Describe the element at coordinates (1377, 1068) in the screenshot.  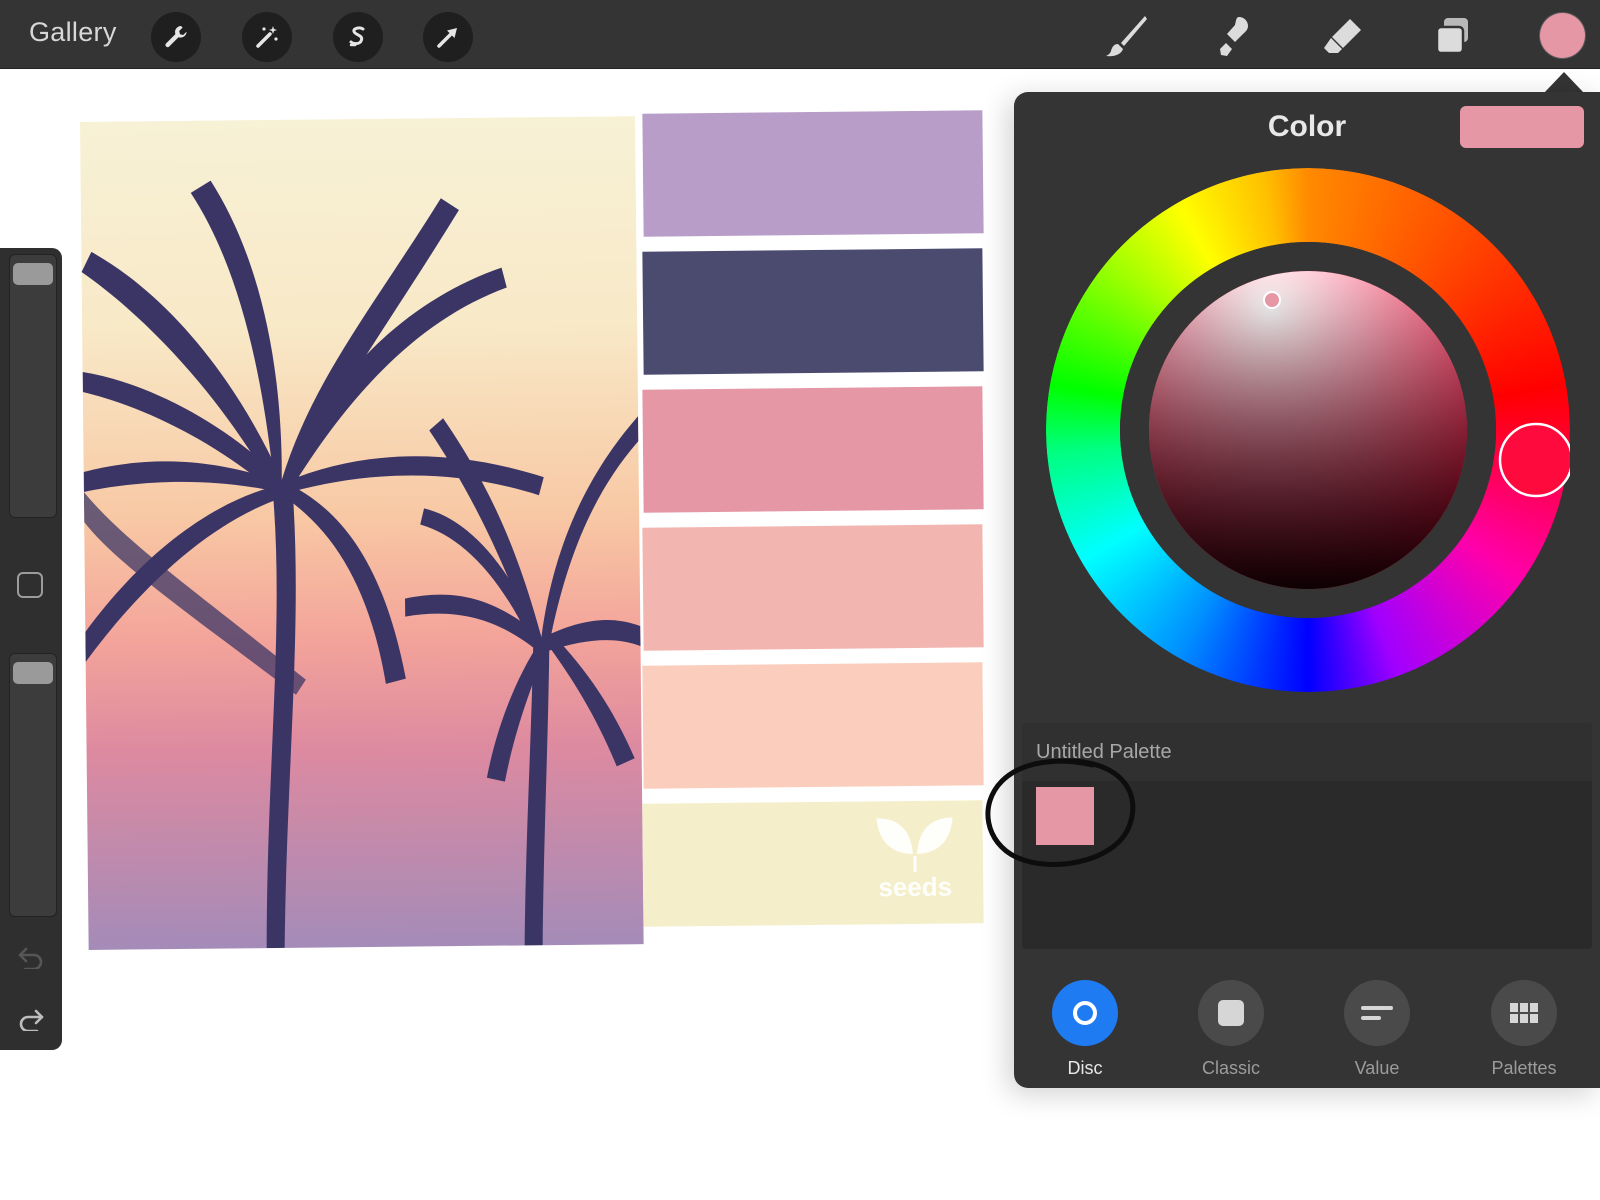
I see `tab-label: Value` at that location.